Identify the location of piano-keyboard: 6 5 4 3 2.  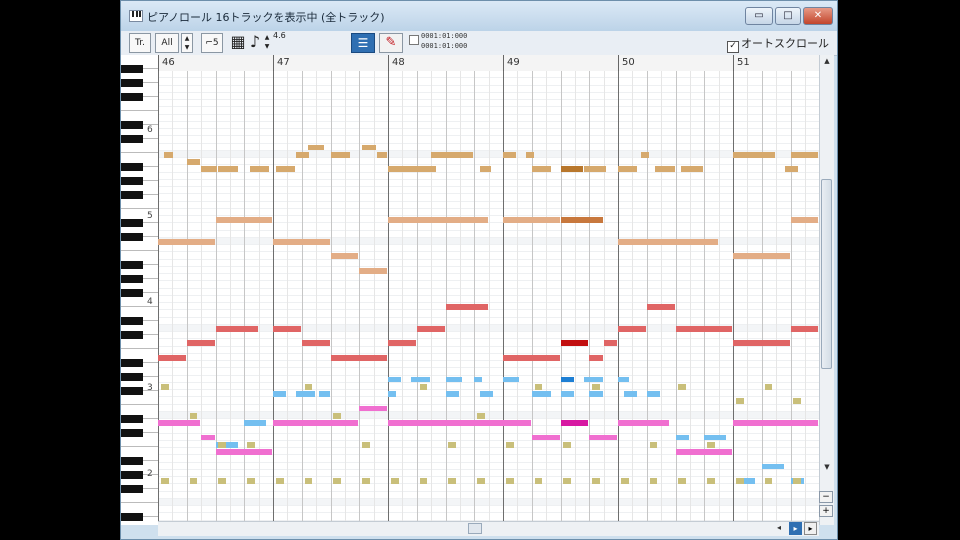
(140, 290).